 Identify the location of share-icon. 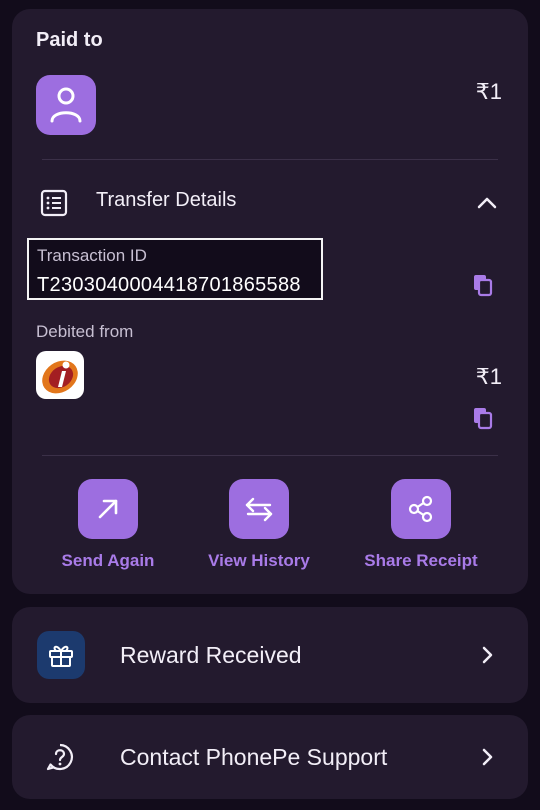
(420, 509).